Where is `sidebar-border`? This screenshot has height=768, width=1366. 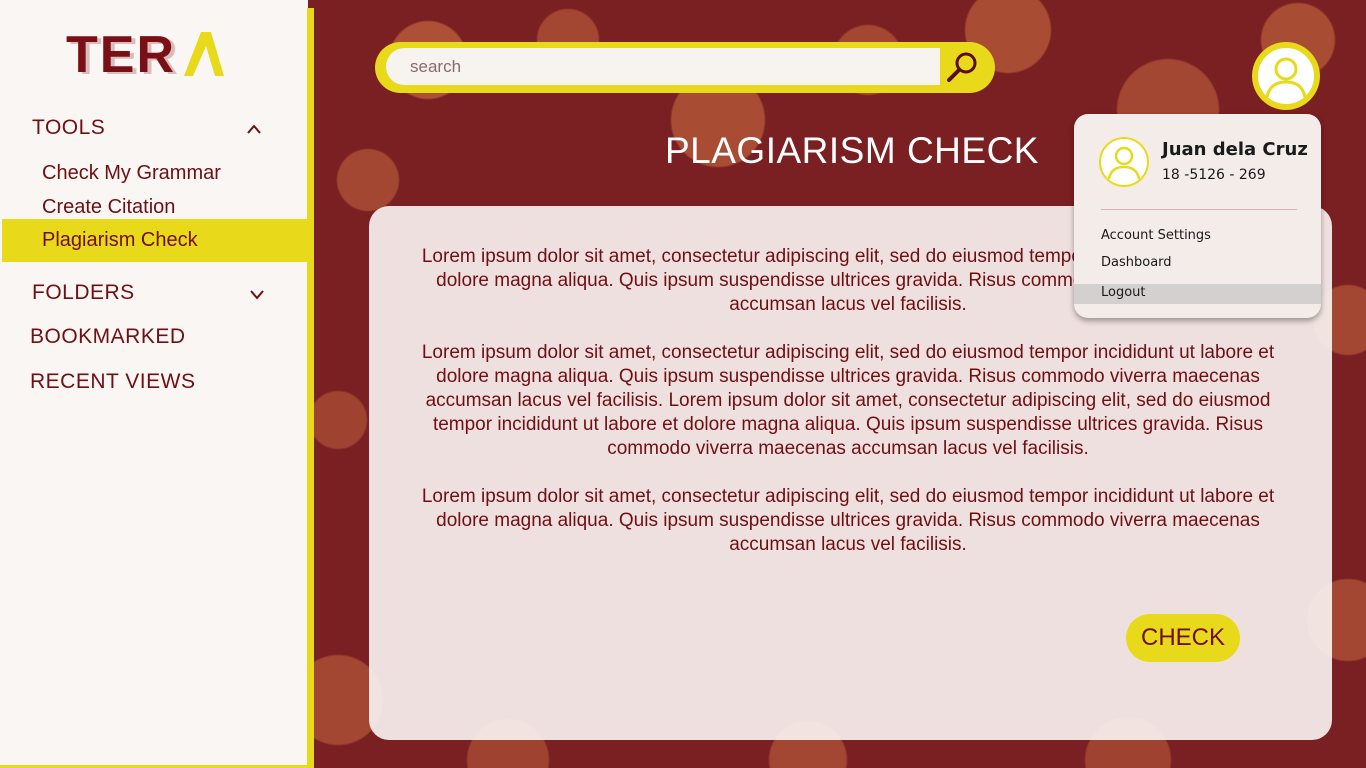
sidebar-border is located at coordinates (310, 388).